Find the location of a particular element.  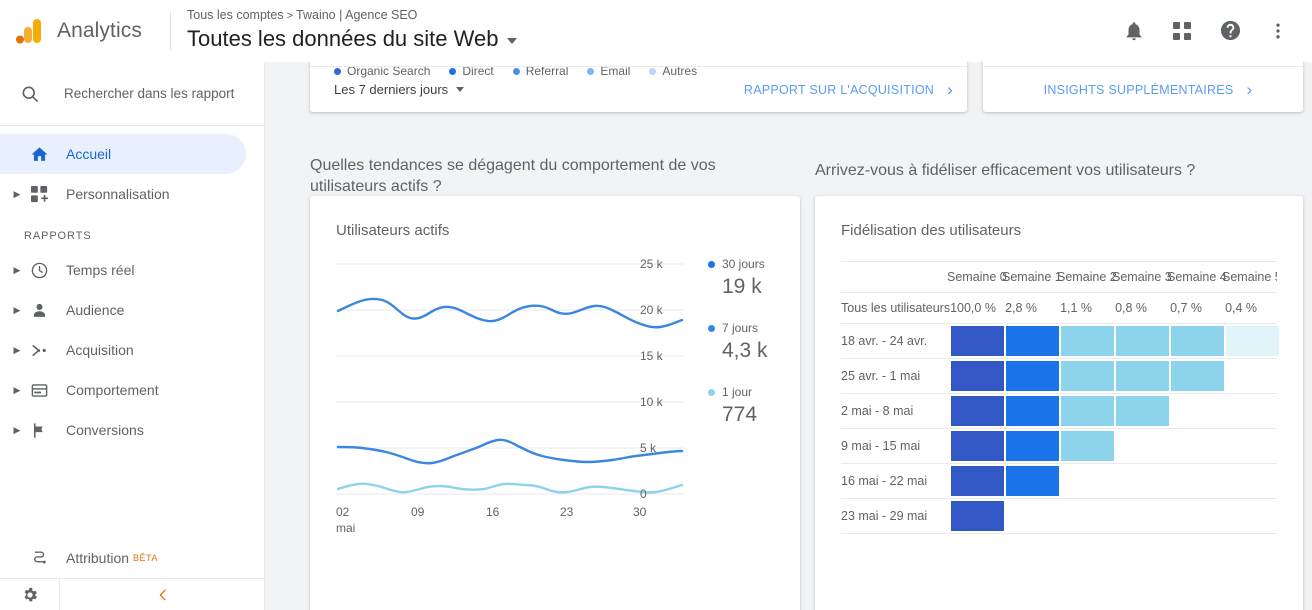

page-title-row: Toutes les données du site Web is located at coordinates (654, 39).